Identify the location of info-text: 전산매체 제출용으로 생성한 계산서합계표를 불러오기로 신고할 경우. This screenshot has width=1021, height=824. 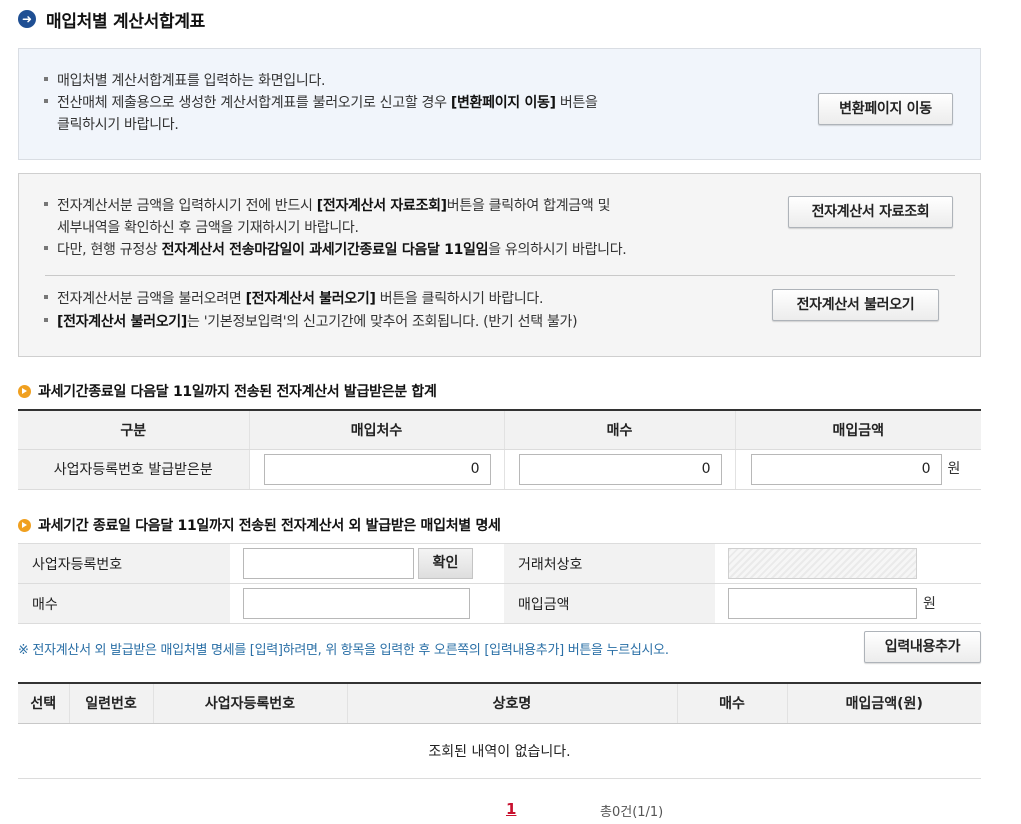
(254, 103).